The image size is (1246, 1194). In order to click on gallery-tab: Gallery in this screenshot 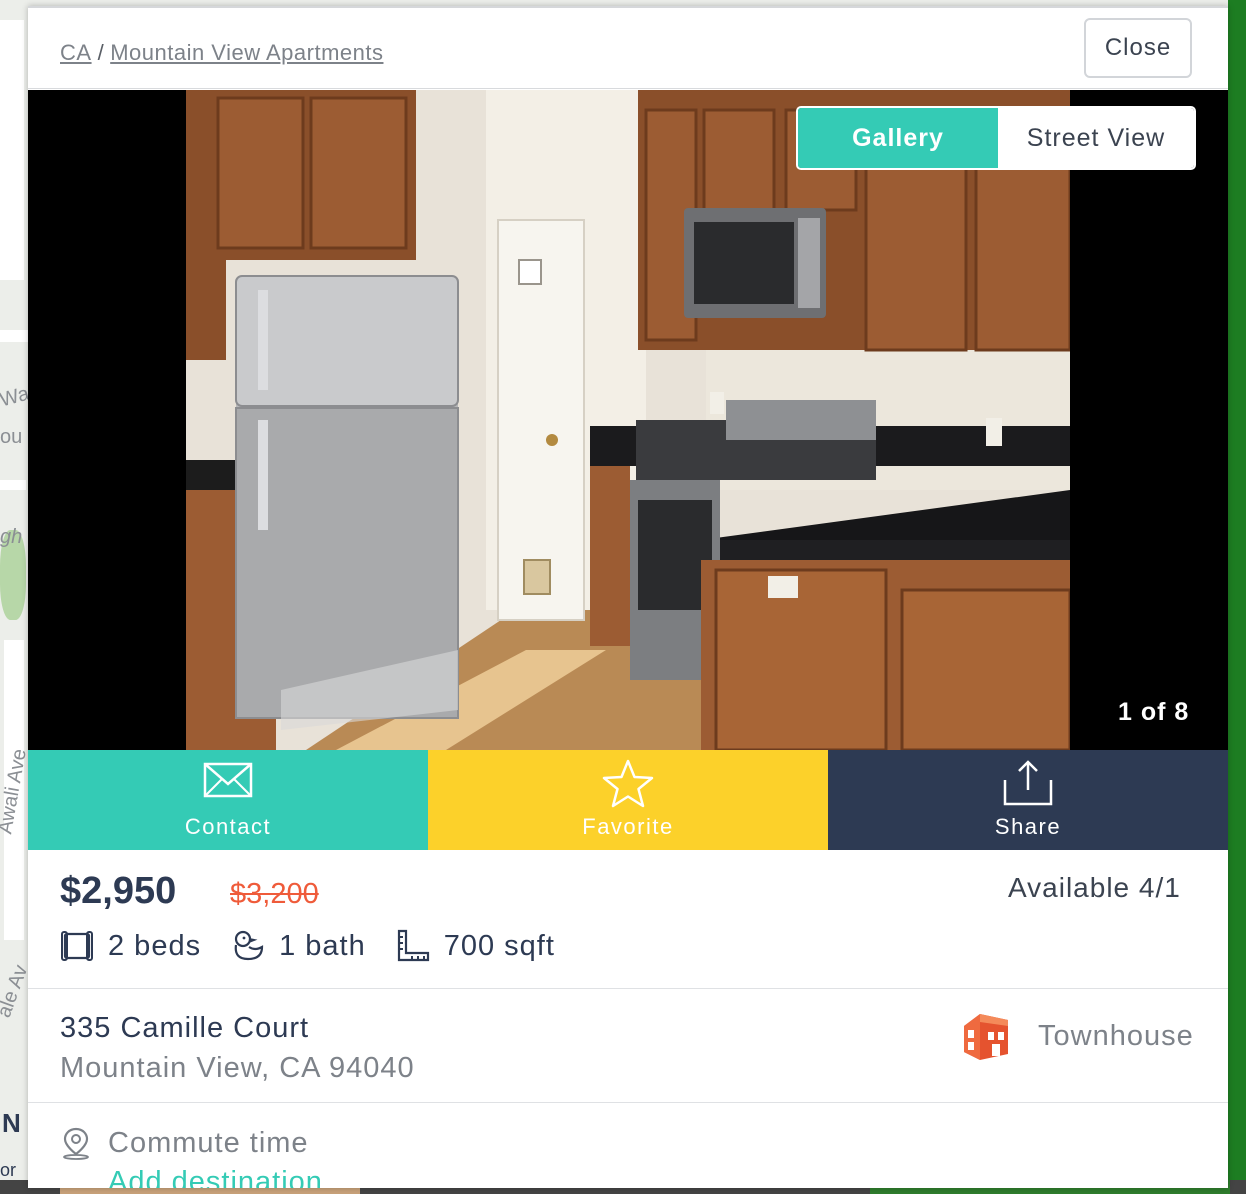, I will do `click(898, 138)`.